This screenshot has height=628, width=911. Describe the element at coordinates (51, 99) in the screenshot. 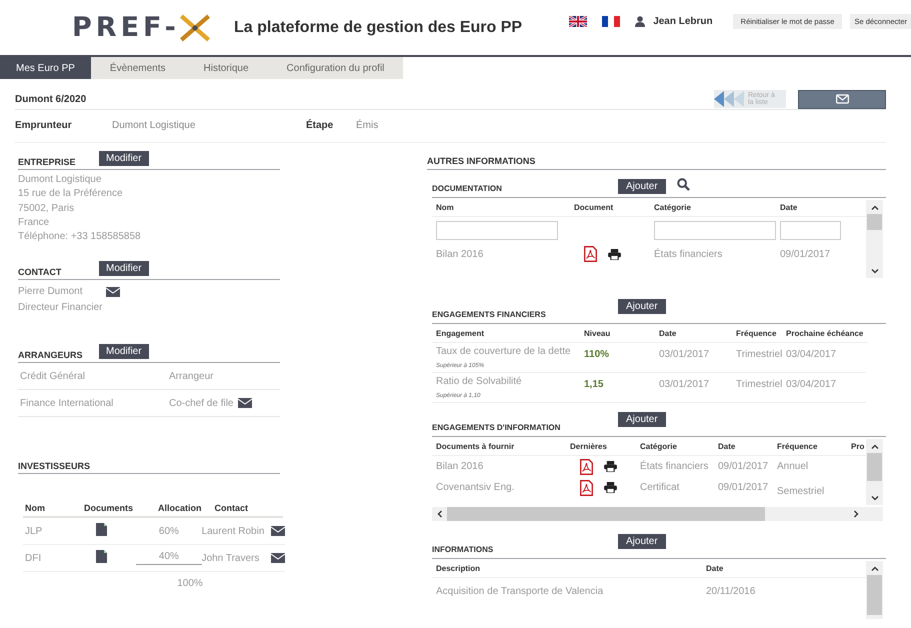

I see `deal-title: Dumont 6/2020` at that location.